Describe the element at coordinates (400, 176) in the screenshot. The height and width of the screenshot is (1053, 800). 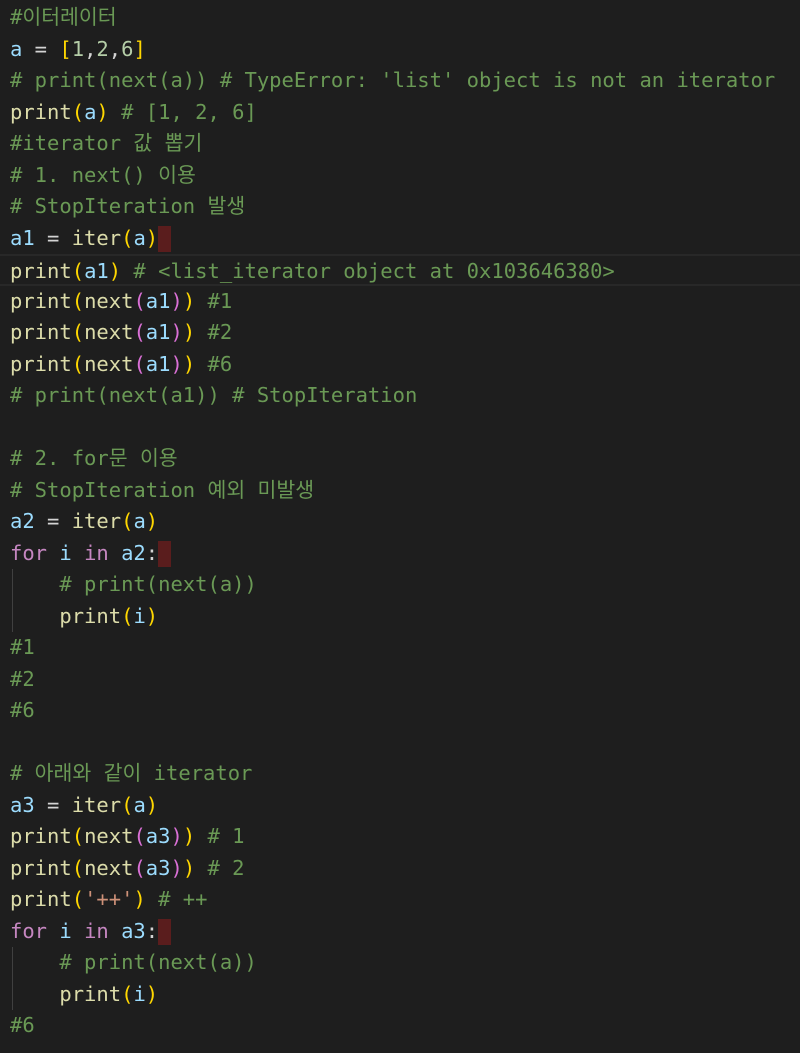
I see `code-line: # 1. next() 이용` at that location.